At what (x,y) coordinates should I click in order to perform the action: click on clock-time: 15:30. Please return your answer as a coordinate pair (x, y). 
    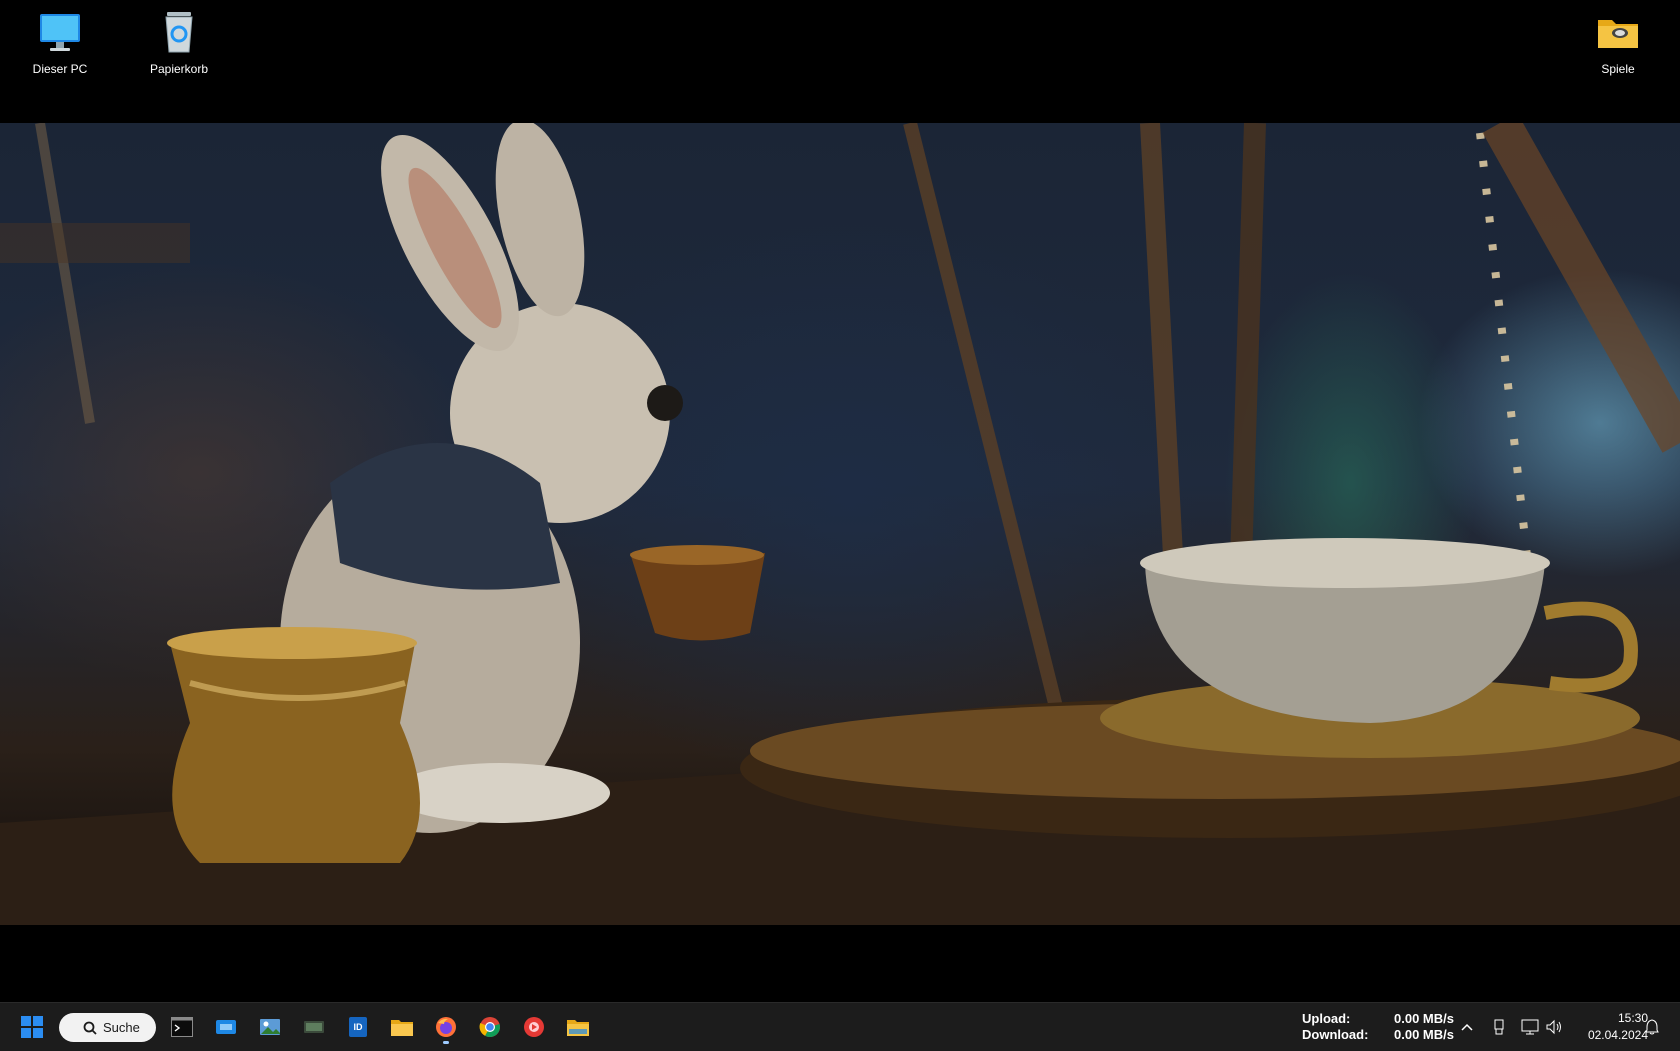
    Looking at the image, I should click on (1632, 1018).